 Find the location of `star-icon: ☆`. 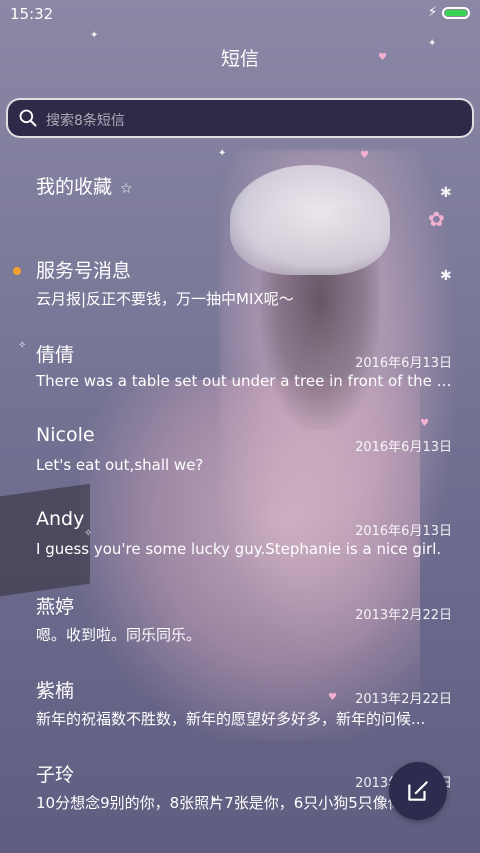

star-icon: ☆ is located at coordinates (126, 189).